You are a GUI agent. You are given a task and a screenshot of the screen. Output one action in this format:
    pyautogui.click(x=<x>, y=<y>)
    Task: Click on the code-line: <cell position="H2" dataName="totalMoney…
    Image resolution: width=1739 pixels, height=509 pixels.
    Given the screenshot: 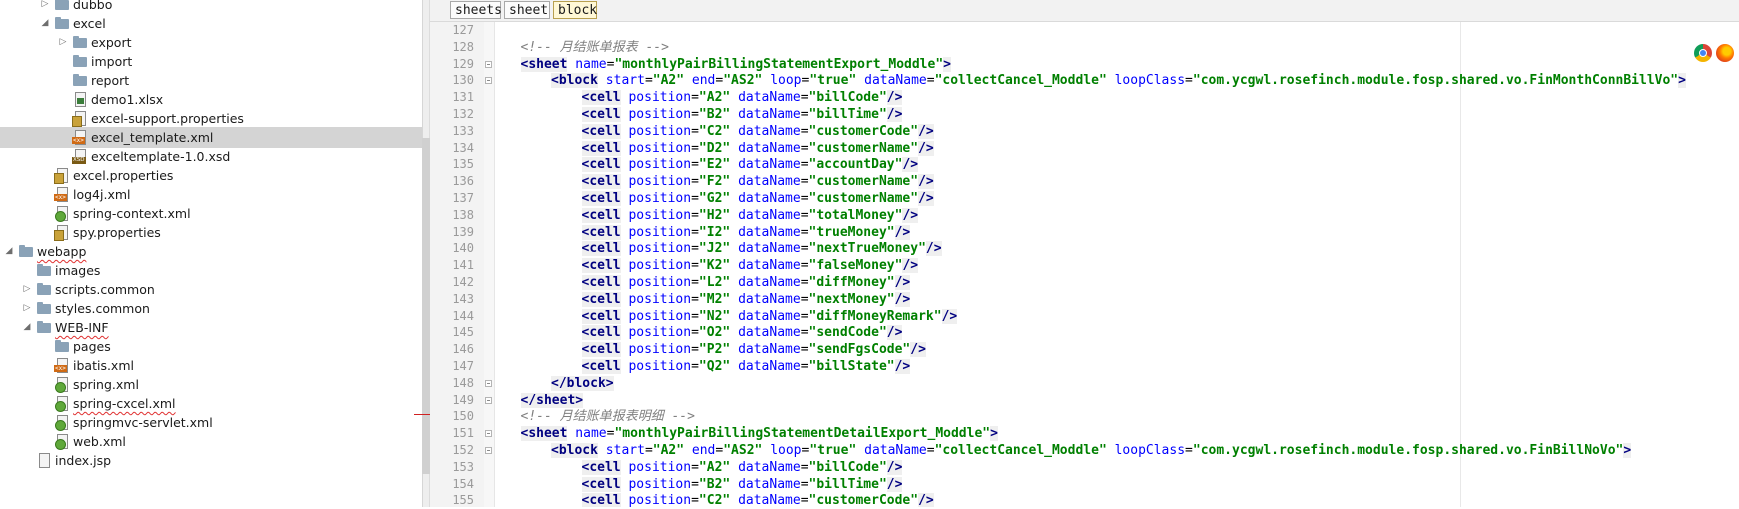 What is the action you would take?
    pyautogui.click(x=1116, y=215)
    